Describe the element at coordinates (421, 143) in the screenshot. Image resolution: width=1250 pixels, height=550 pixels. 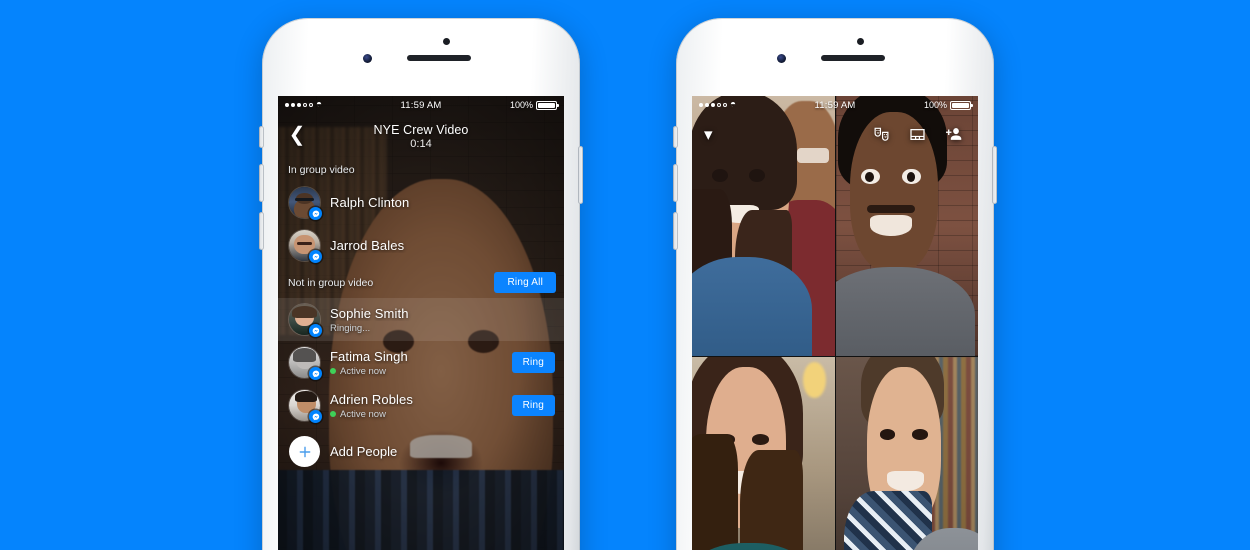
I see `call-timer: 0:14` at that location.